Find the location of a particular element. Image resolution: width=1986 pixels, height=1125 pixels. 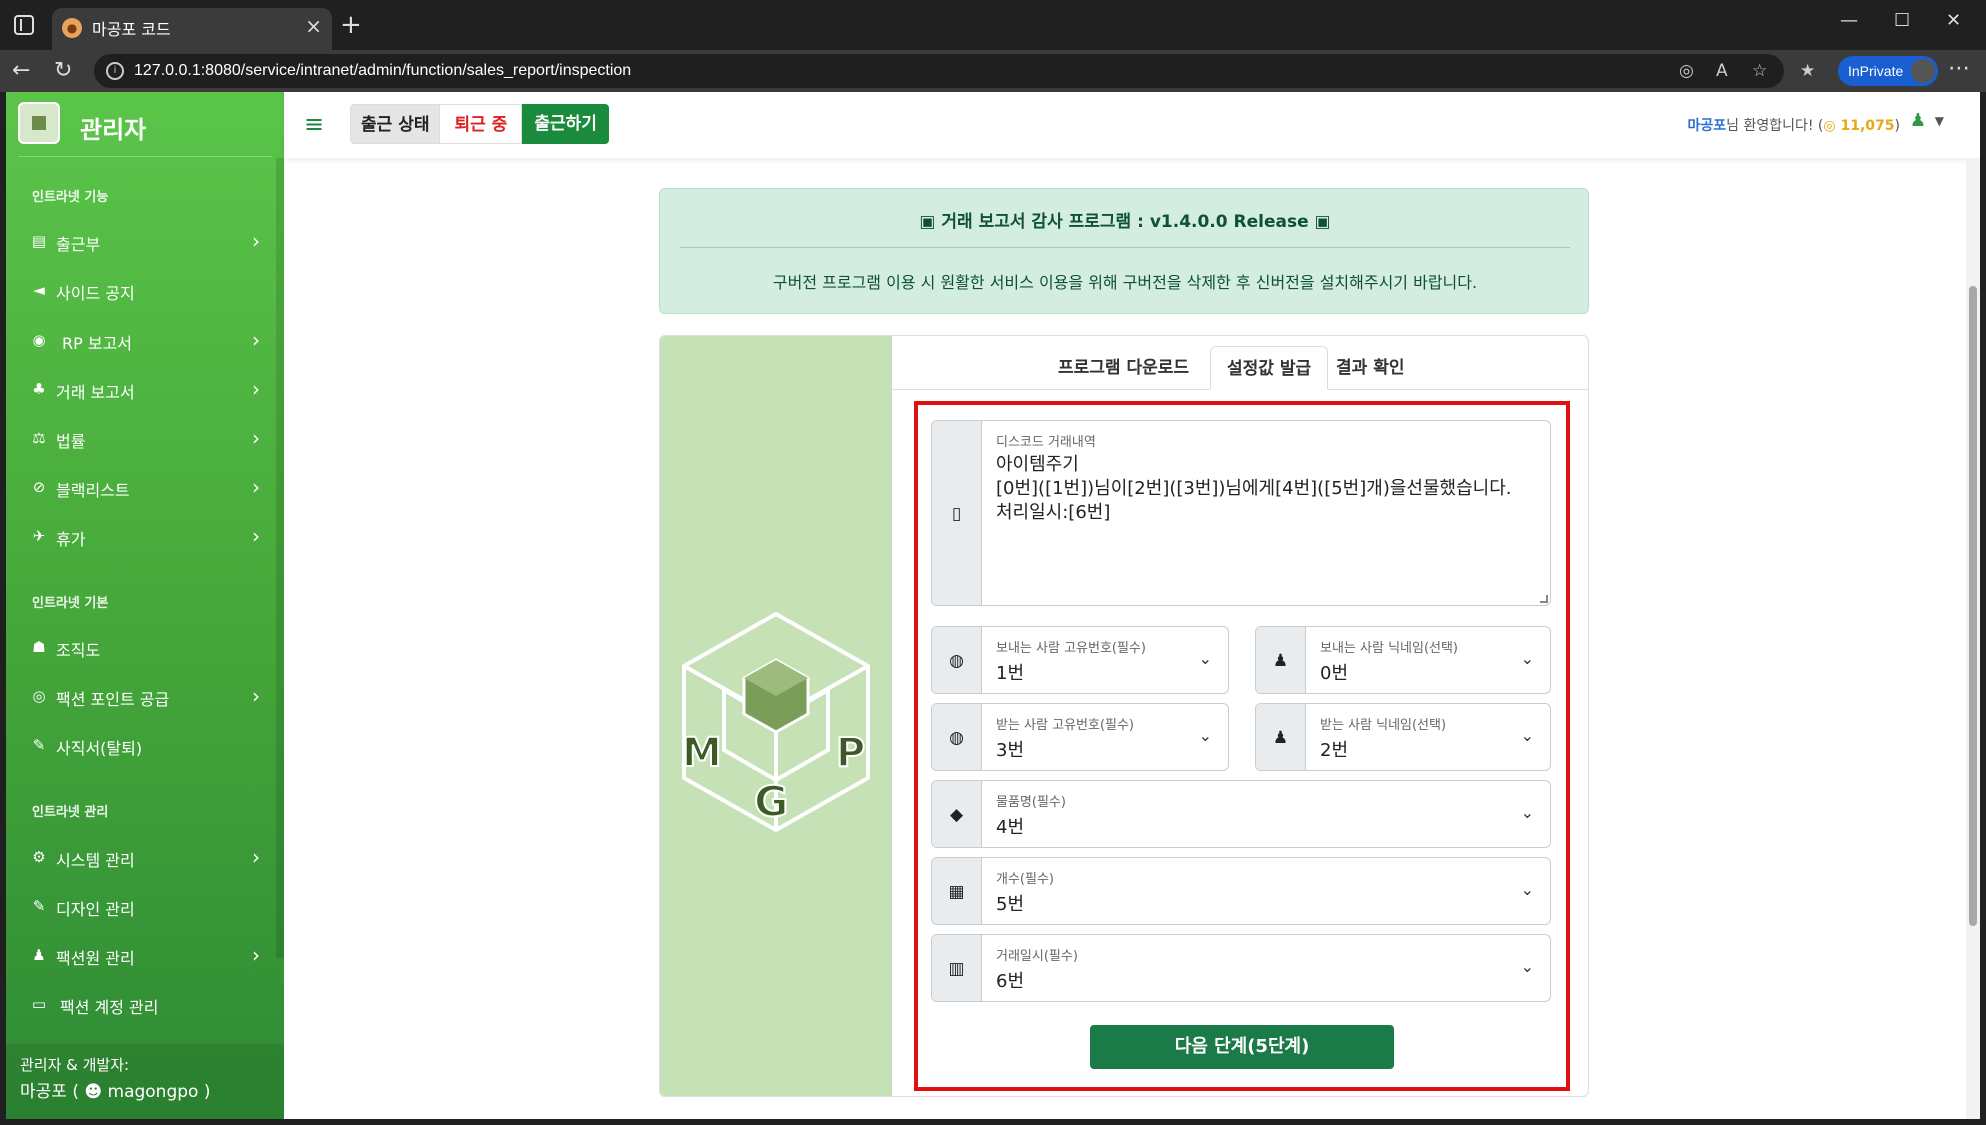

caret-down-icon: ▼ is located at coordinates (1939, 121).